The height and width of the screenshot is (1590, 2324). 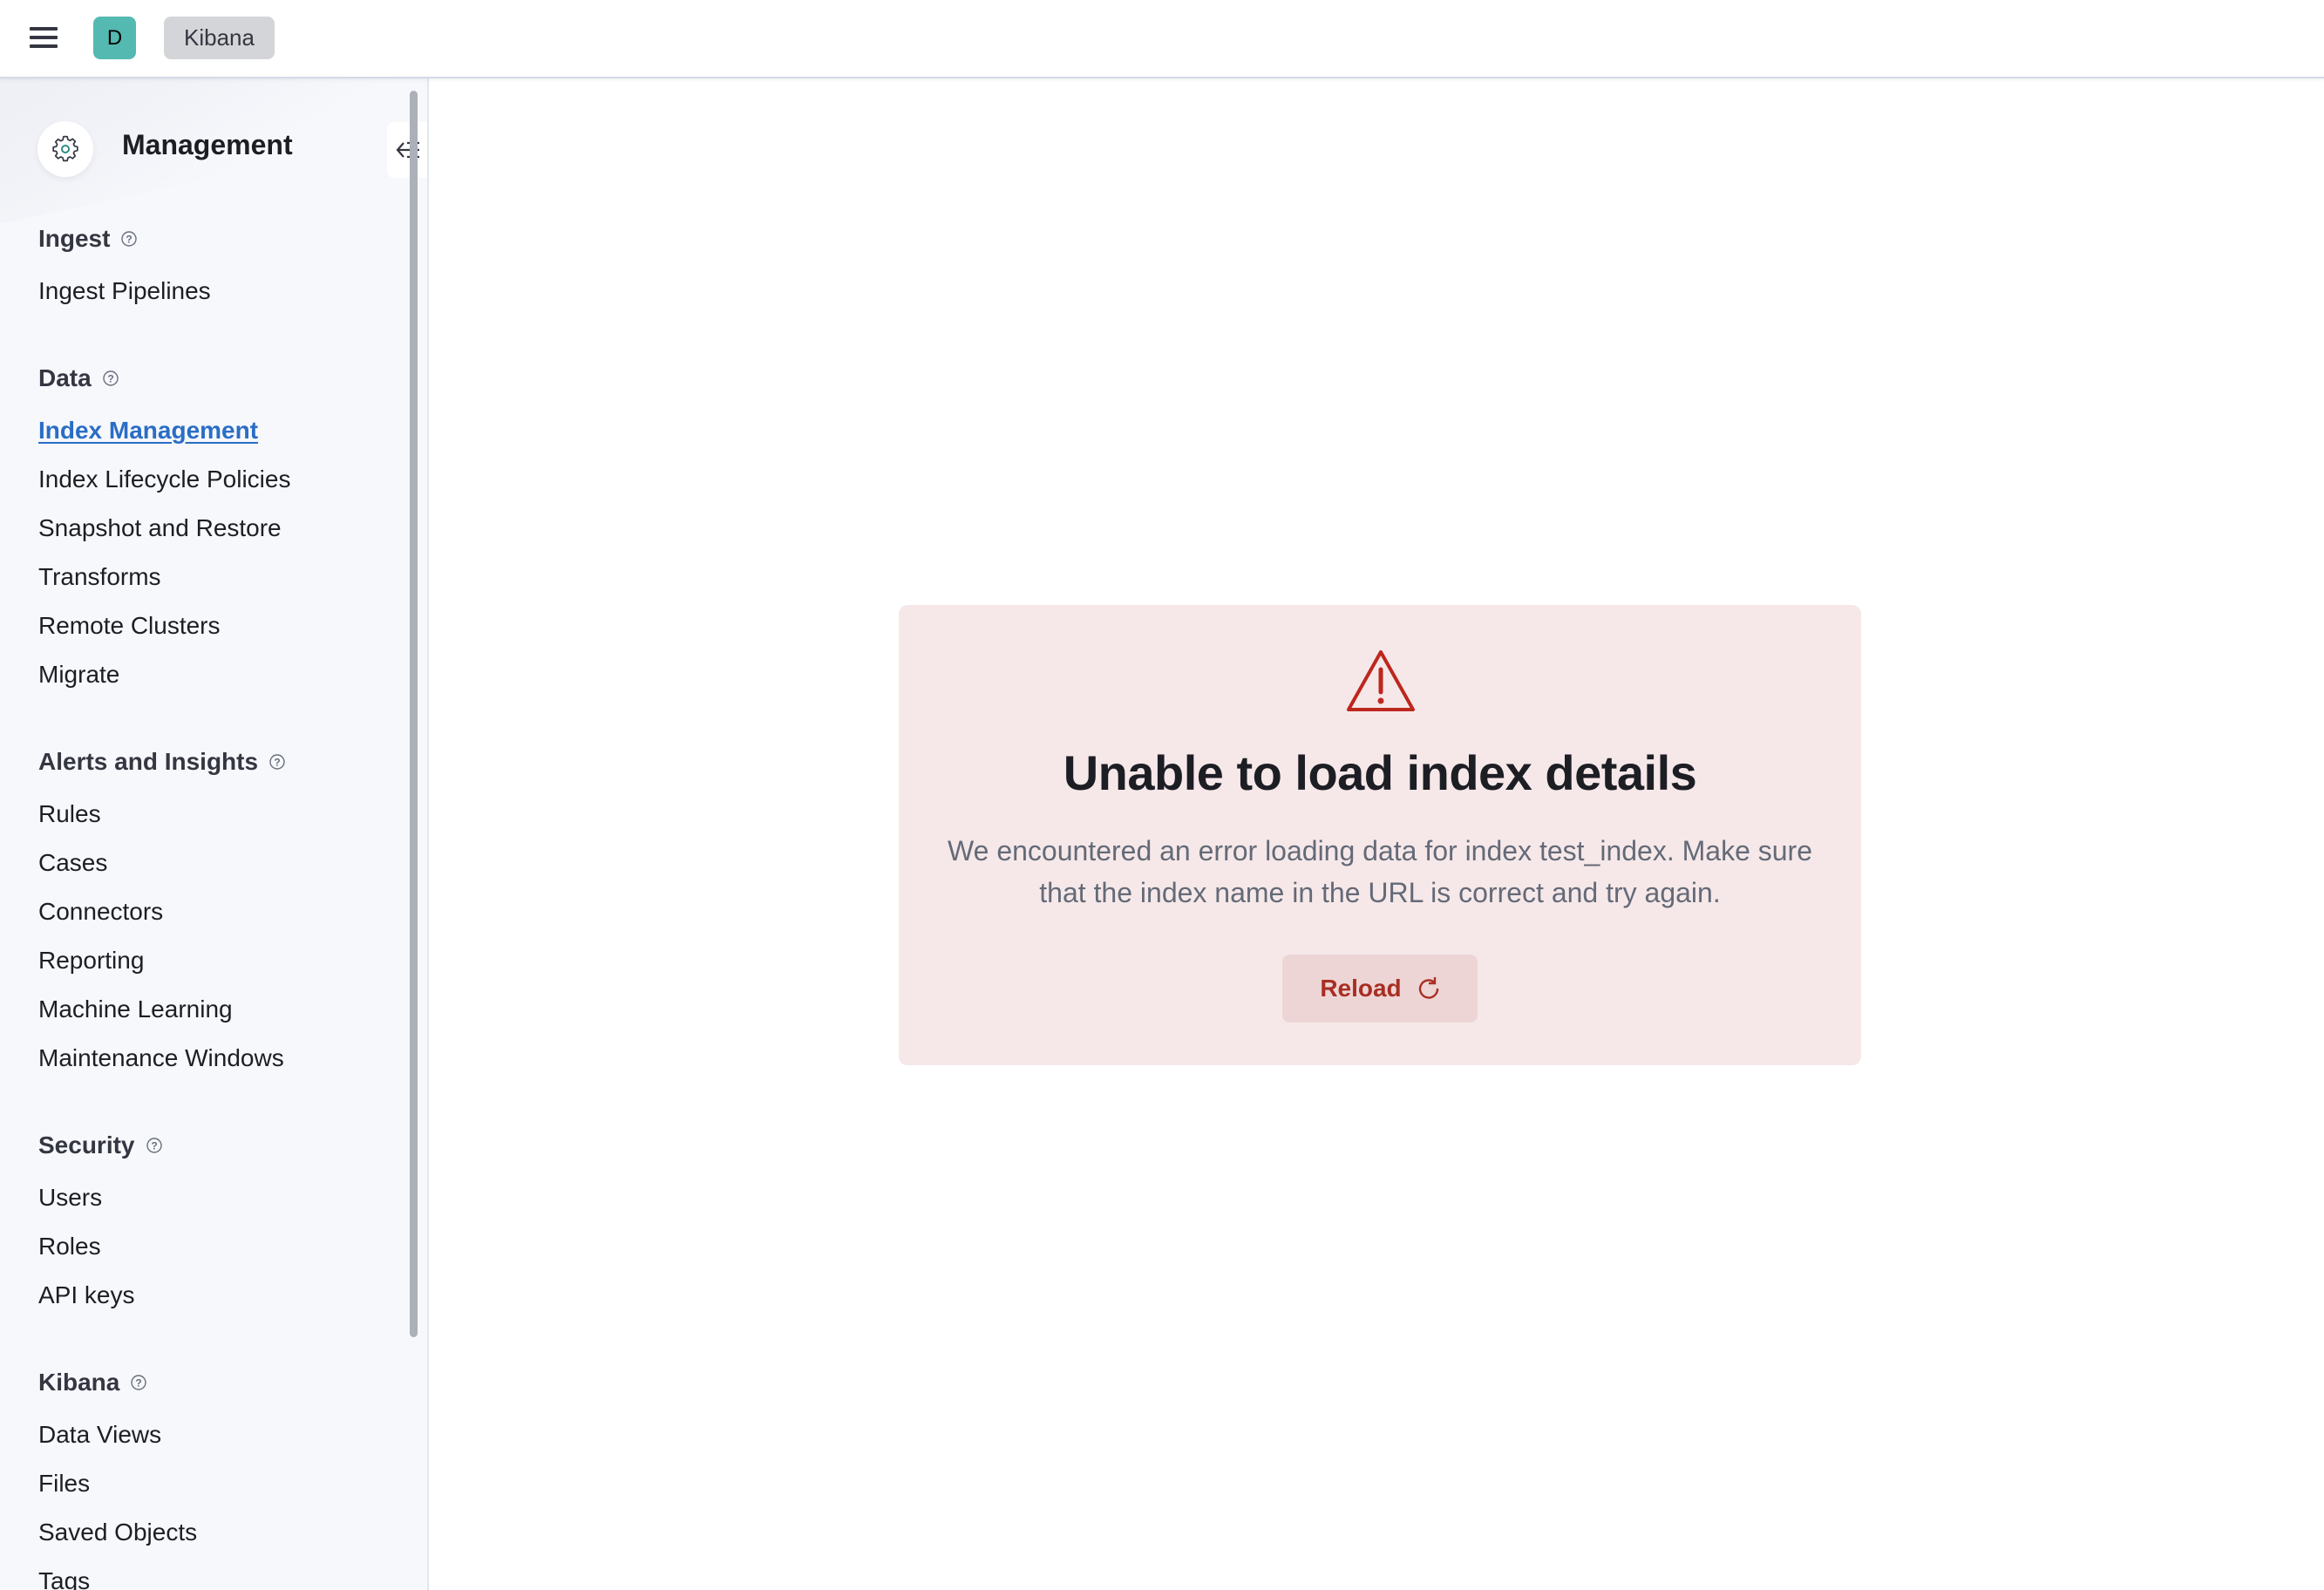 What do you see at coordinates (207, 144) in the screenshot?
I see `sidebar-title: Management` at bounding box center [207, 144].